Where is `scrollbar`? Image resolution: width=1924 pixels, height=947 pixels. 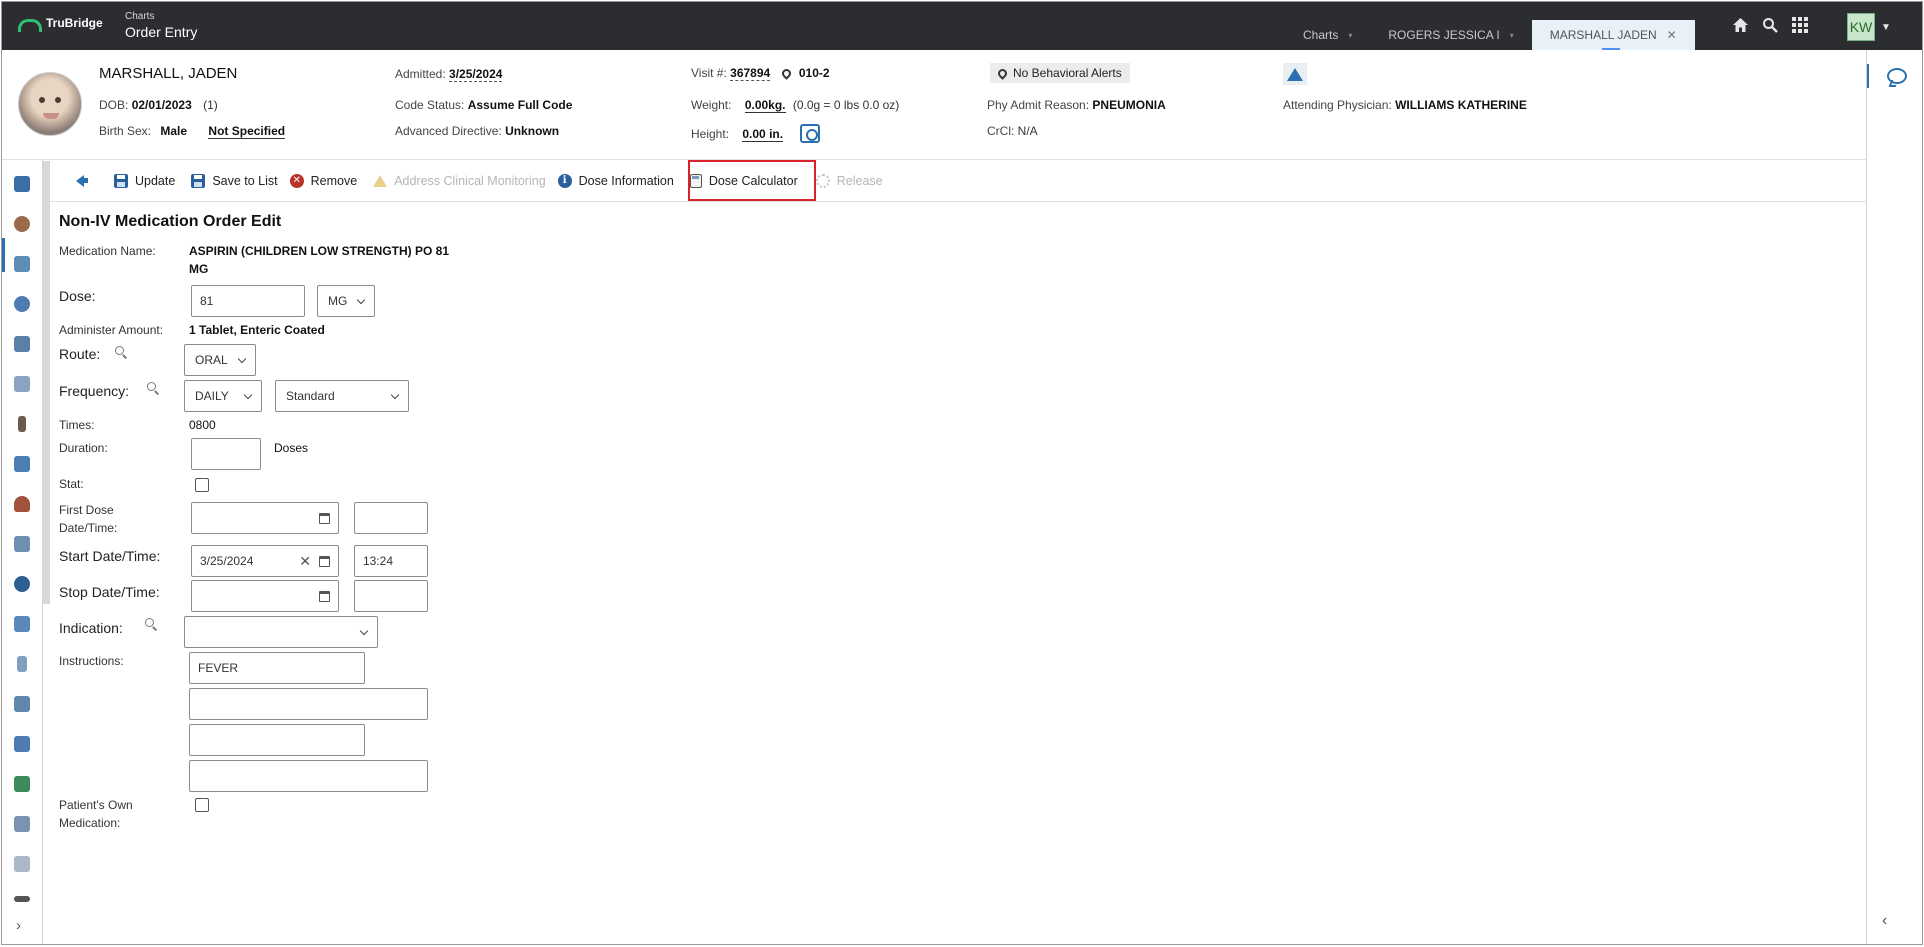
scrollbar is located at coordinates (46, 382).